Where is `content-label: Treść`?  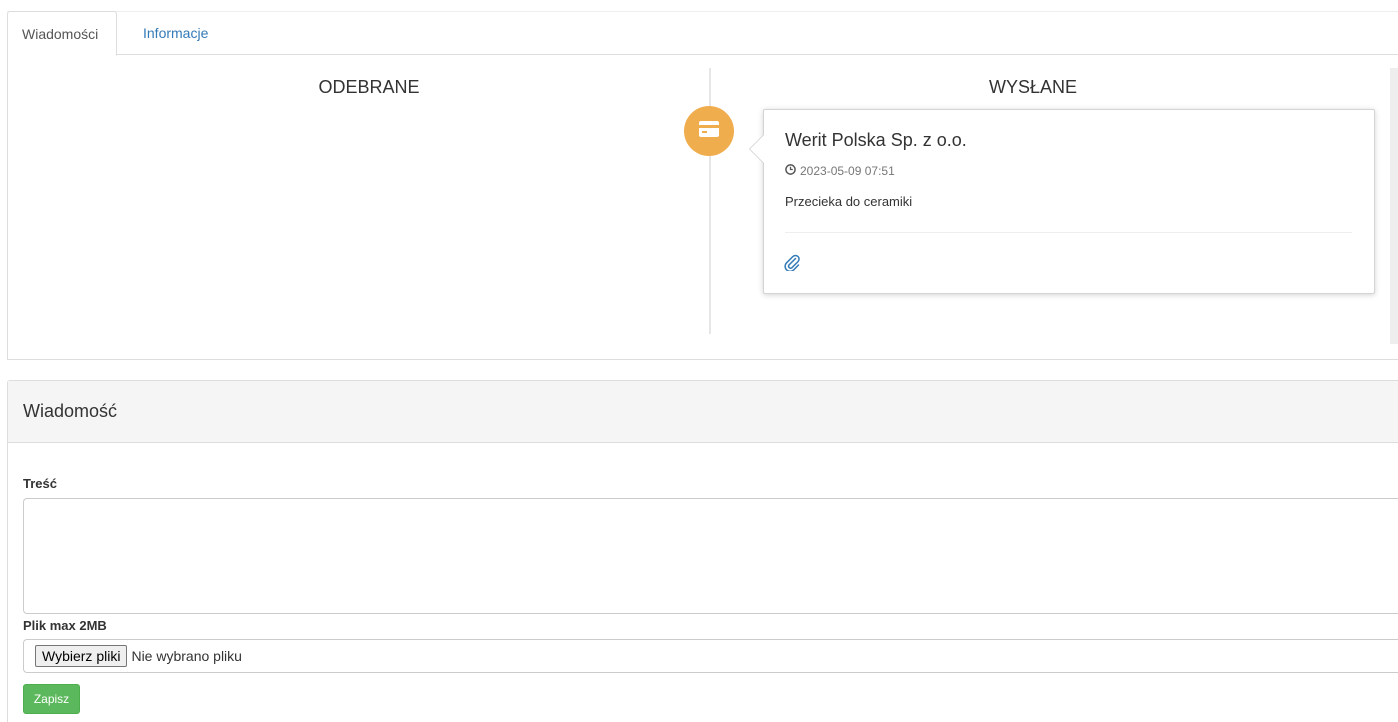
content-label: Treść is located at coordinates (40, 483).